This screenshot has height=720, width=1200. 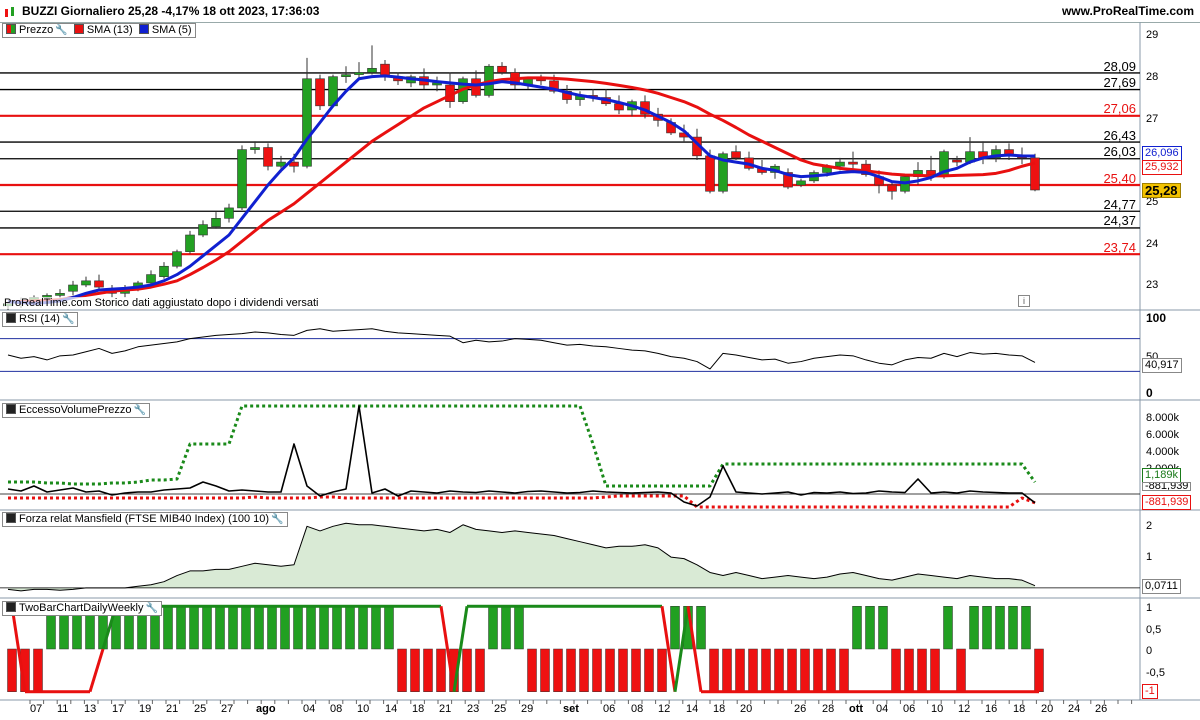 What do you see at coordinates (11, 29) in the screenshot?
I see `candle-icon` at bounding box center [11, 29].